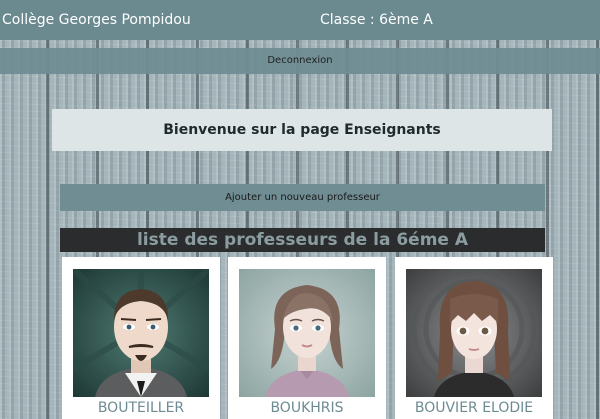 This screenshot has height=419, width=600. What do you see at coordinates (300, 20) in the screenshot?
I see `top-bar: Collège Georges Pompidou Classe : 6ème A` at bounding box center [300, 20].